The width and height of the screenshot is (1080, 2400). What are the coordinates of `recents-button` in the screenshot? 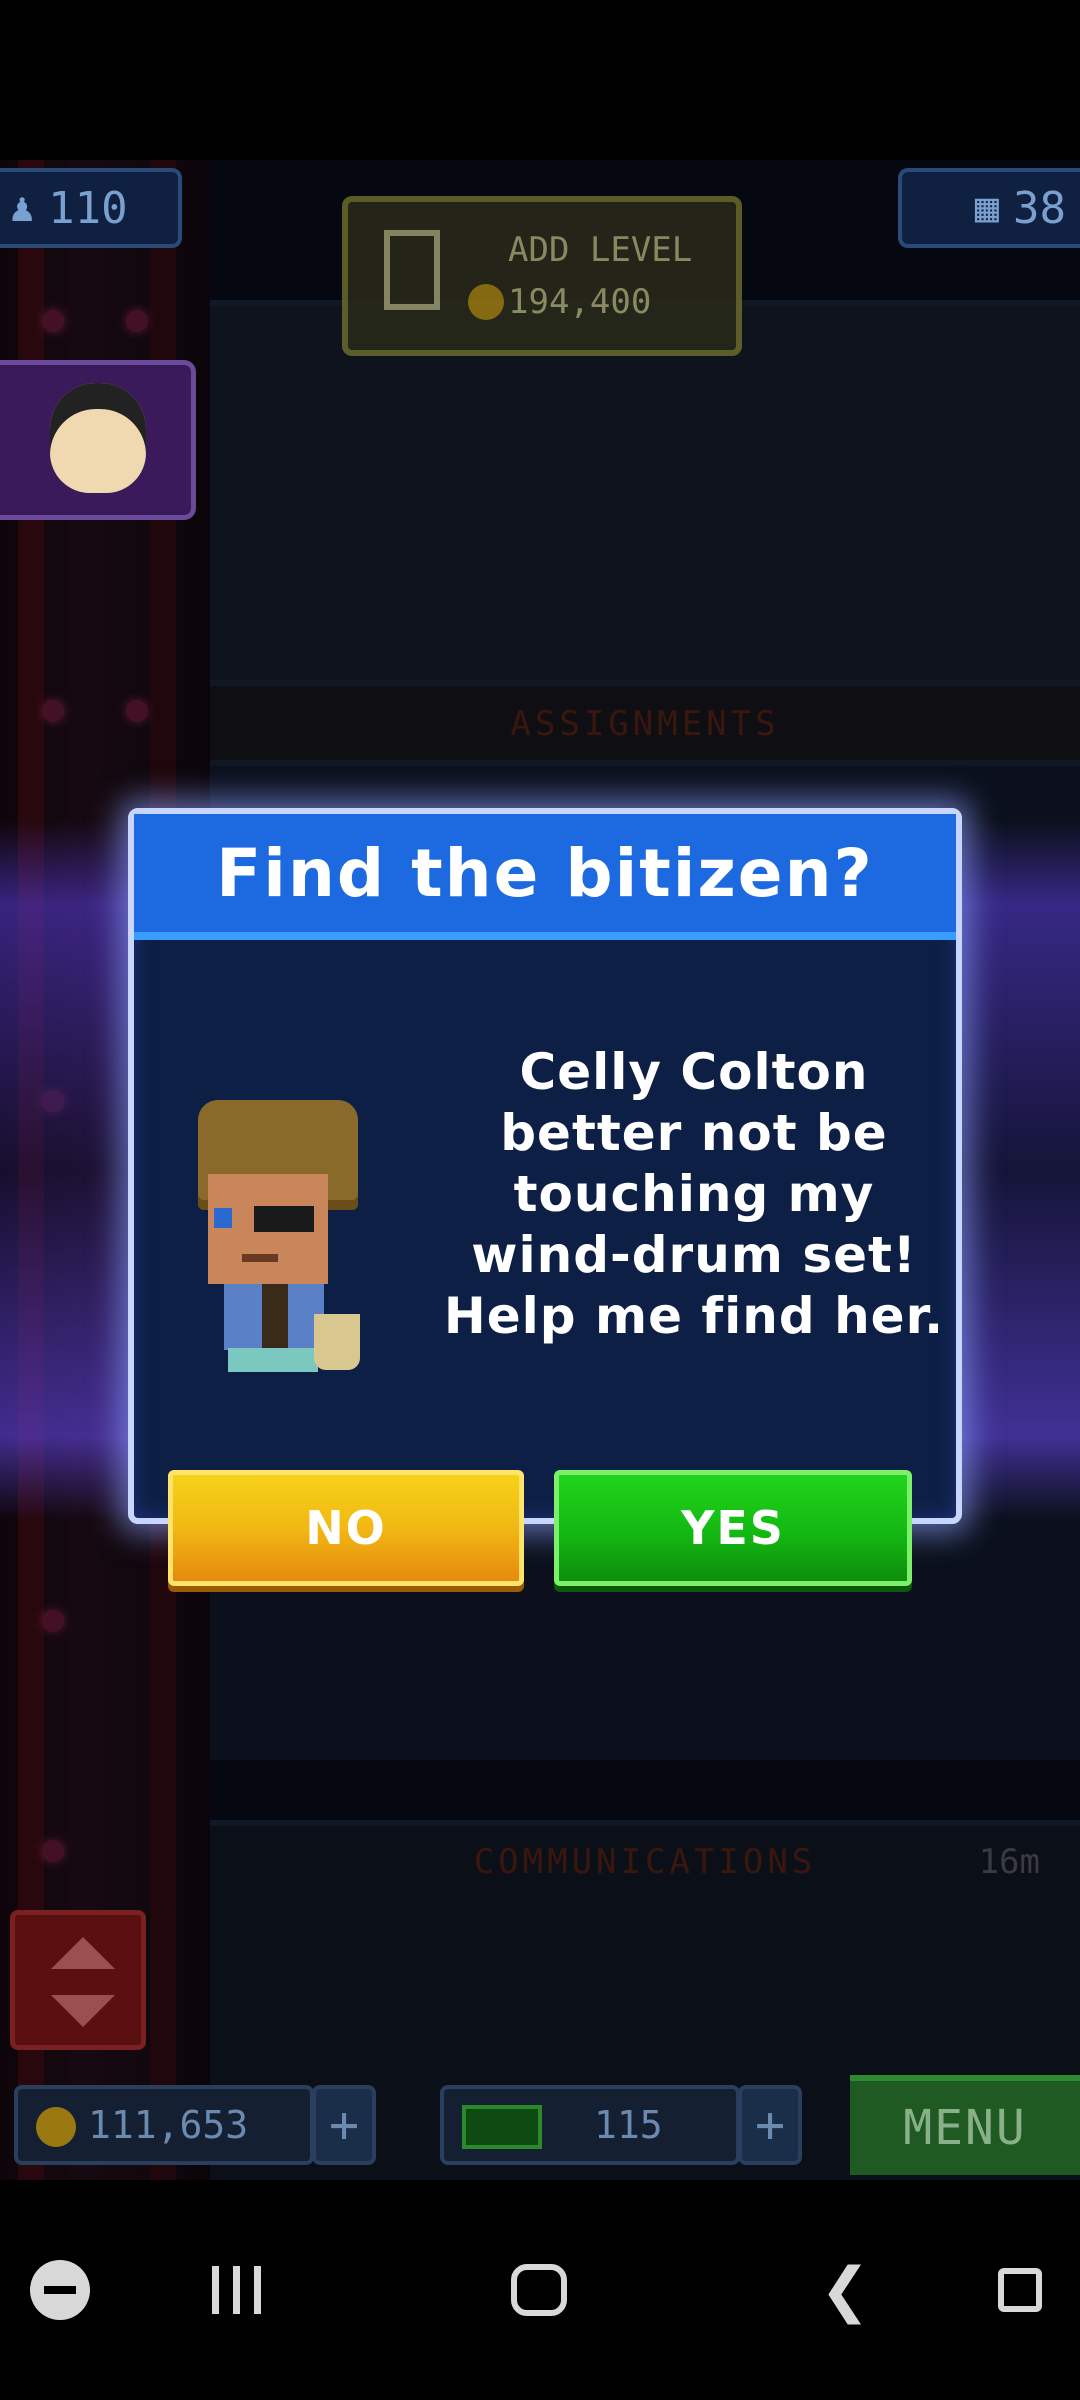 It's located at (236, 2290).